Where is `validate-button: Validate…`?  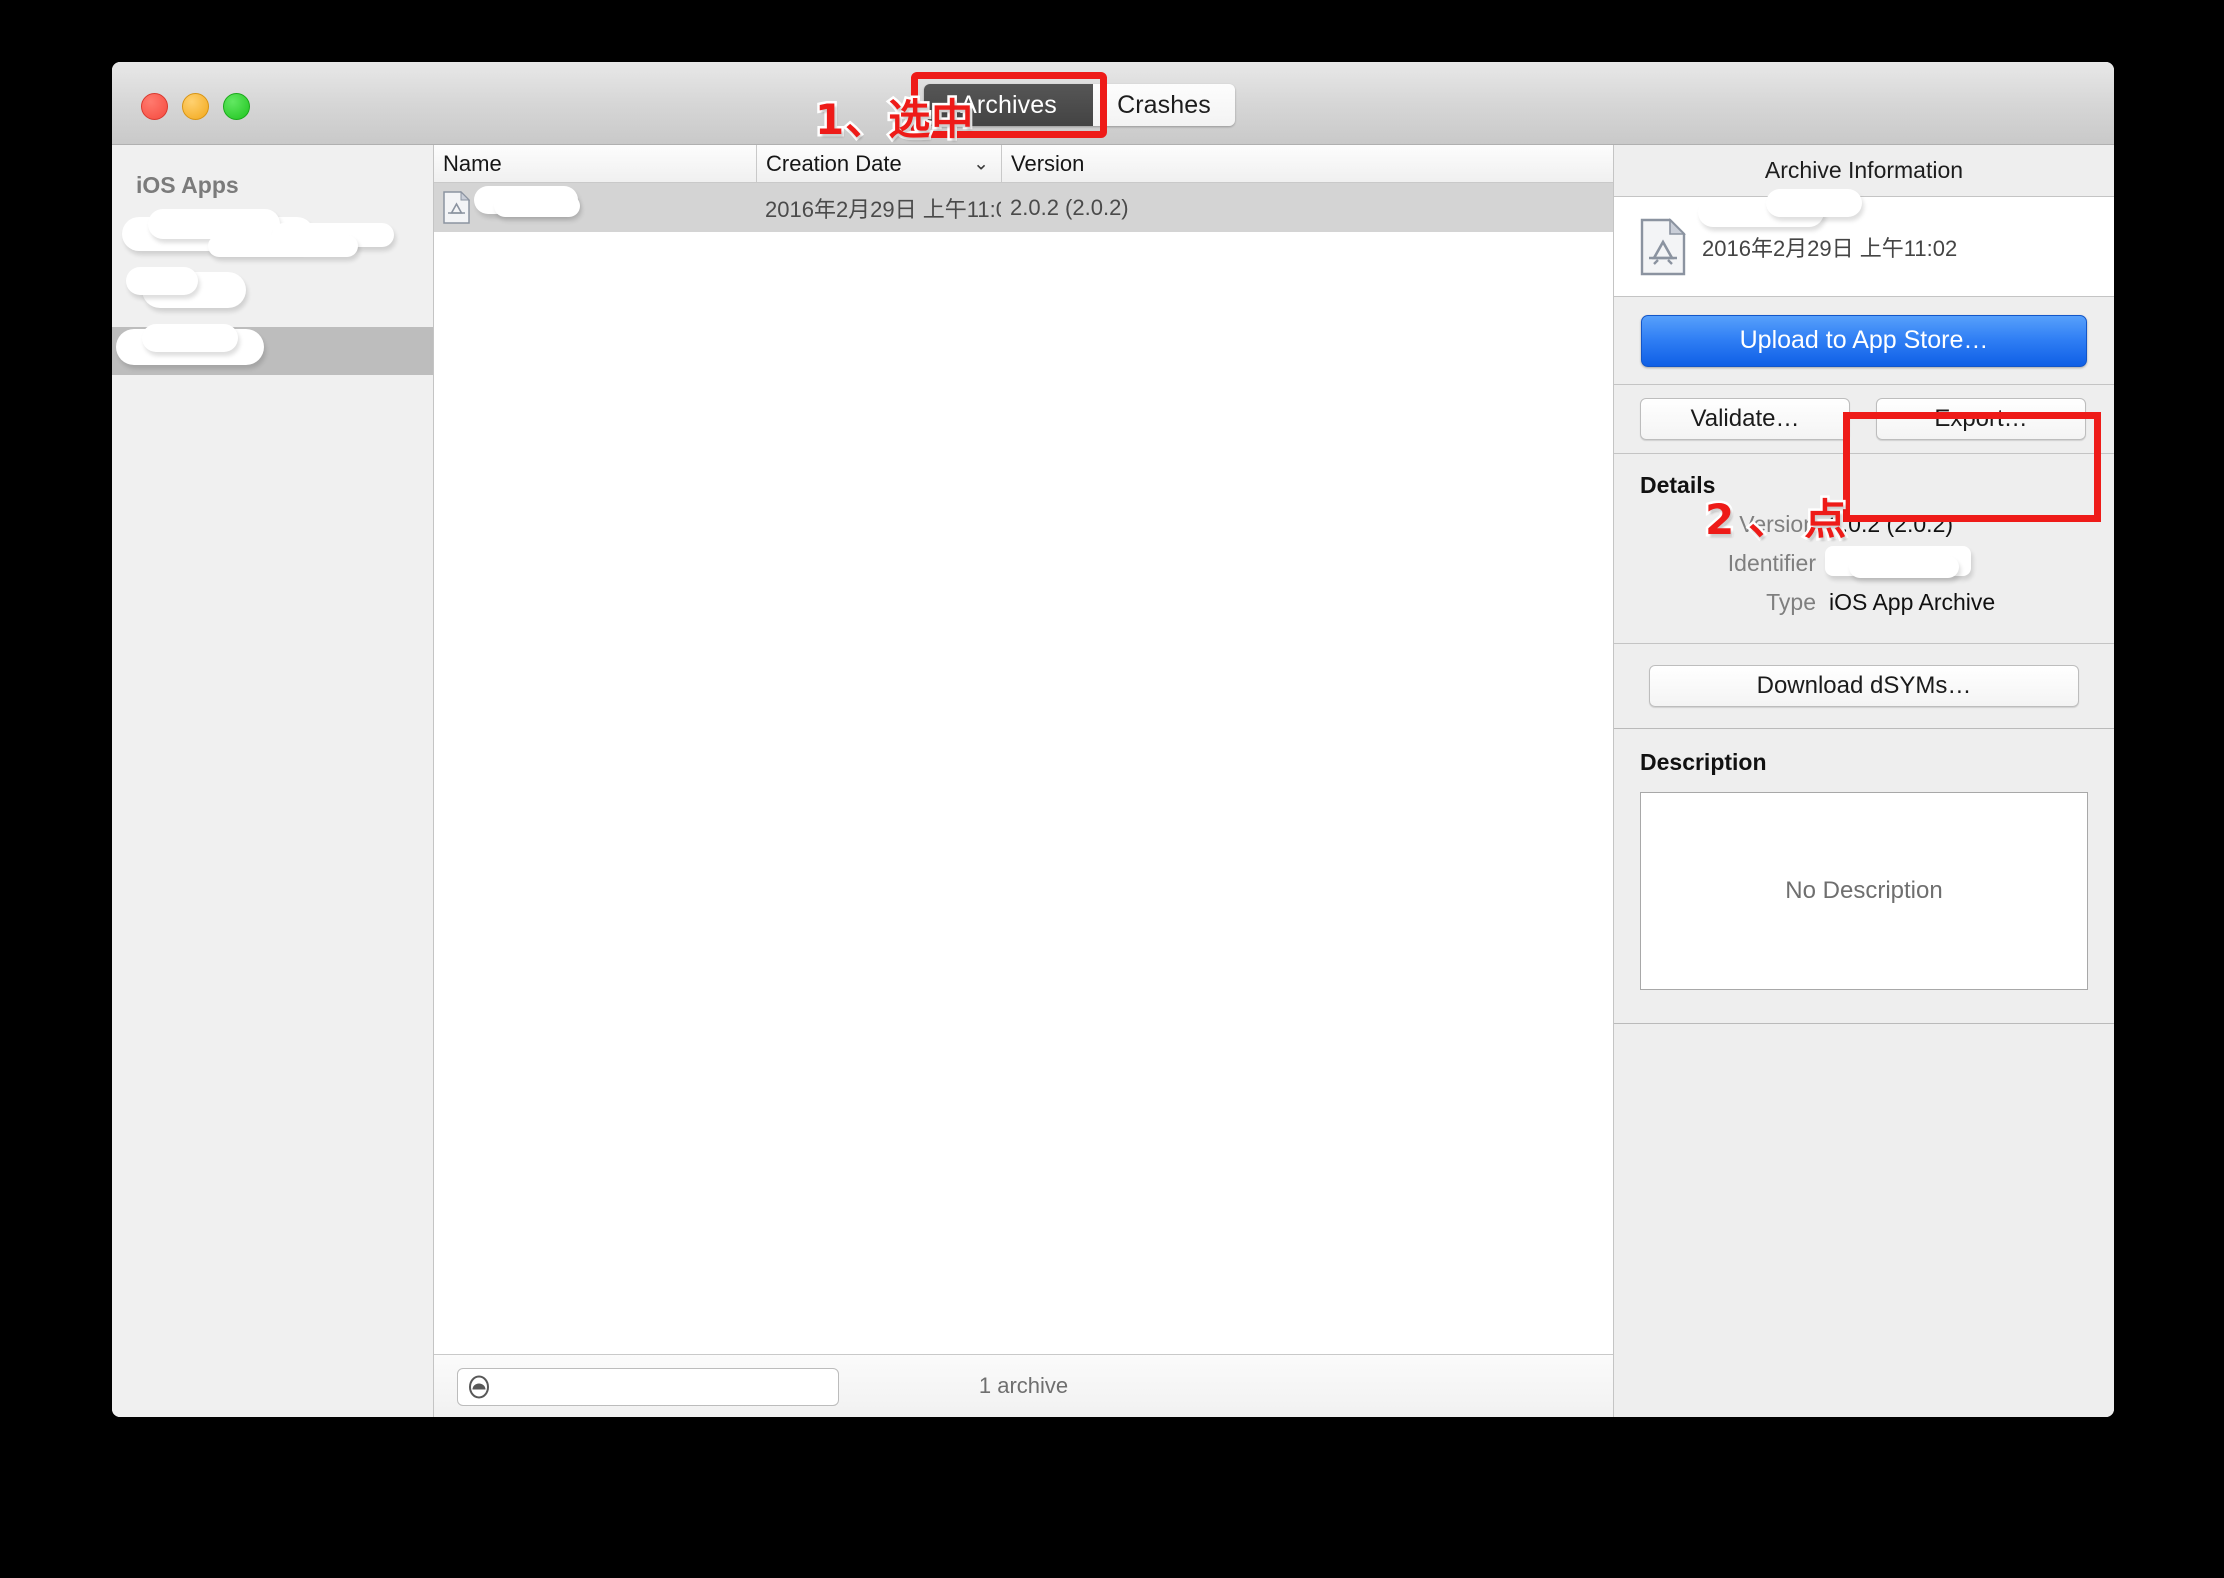 validate-button: Validate… is located at coordinates (1745, 419).